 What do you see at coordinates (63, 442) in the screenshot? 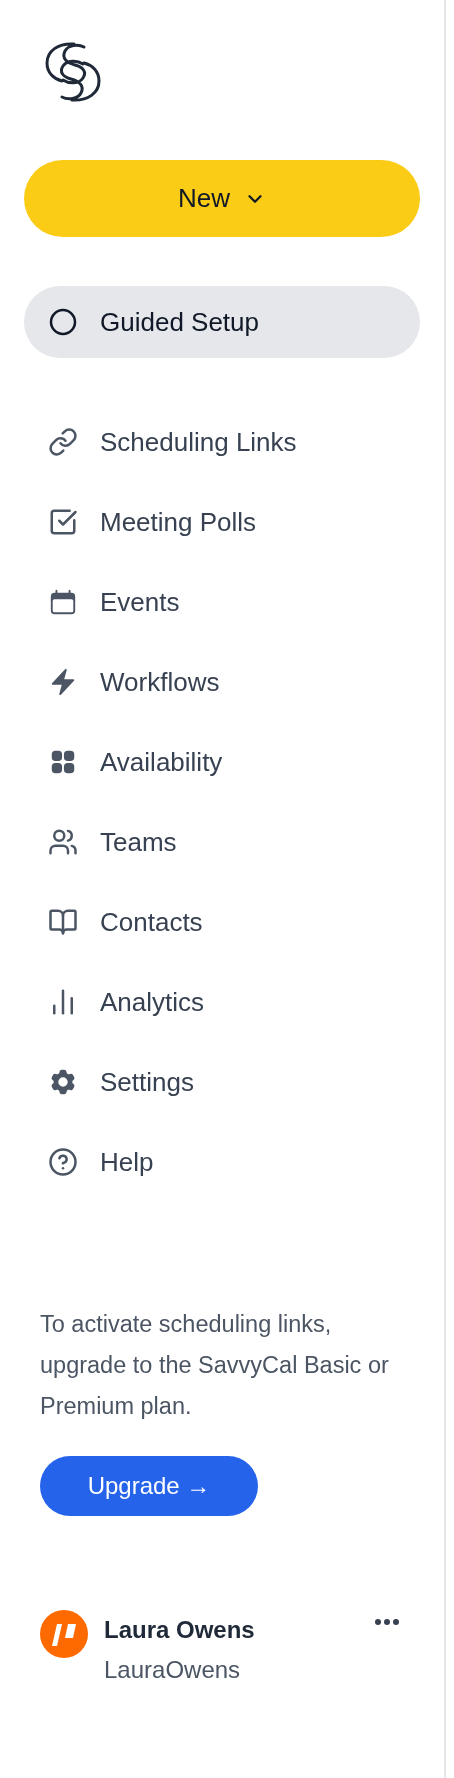
I see `link-icon` at bounding box center [63, 442].